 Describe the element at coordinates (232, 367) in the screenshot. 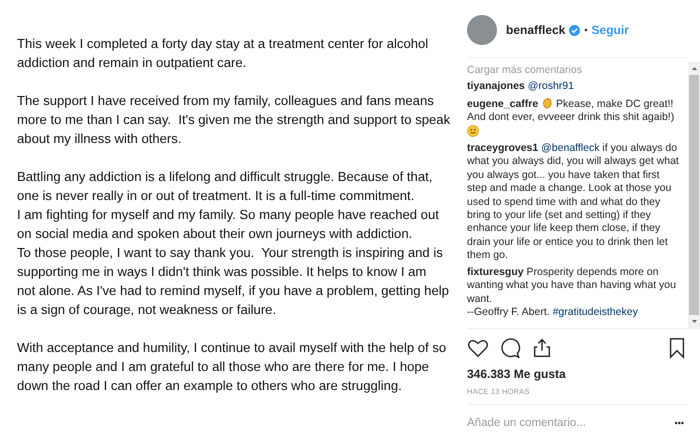

I see `post-paragraph: With acceptance and humility, I continue to avail myself with the help of so many people and I am grateful to all those who are there for me. I hope down the road I can offer an example to others who are struggling.` at that location.